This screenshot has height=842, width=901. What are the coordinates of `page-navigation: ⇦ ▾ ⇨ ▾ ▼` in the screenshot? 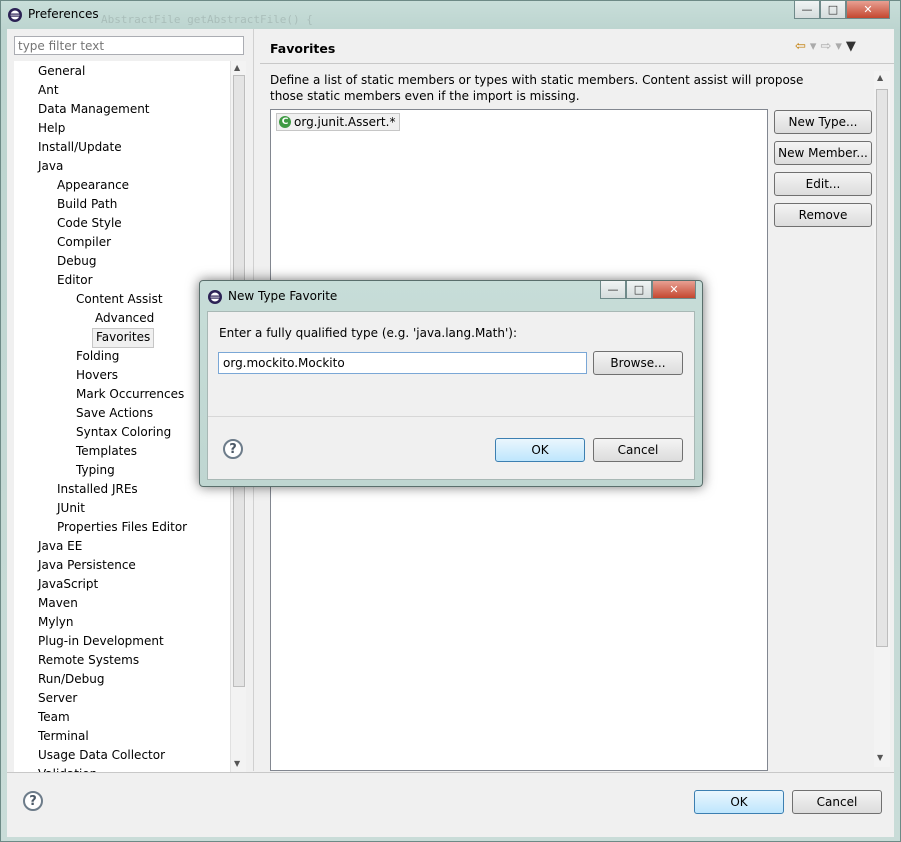 It's located at (825, 46).